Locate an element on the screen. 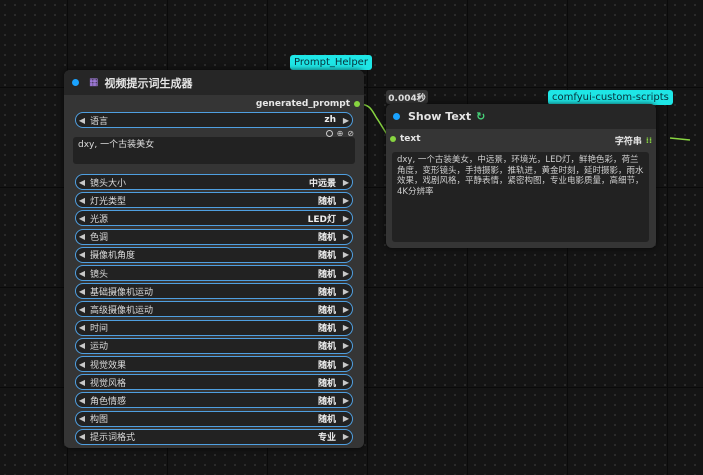  option-select: ◀ 视觉风格 随机 ▶ is located at coordinates (214, 382).